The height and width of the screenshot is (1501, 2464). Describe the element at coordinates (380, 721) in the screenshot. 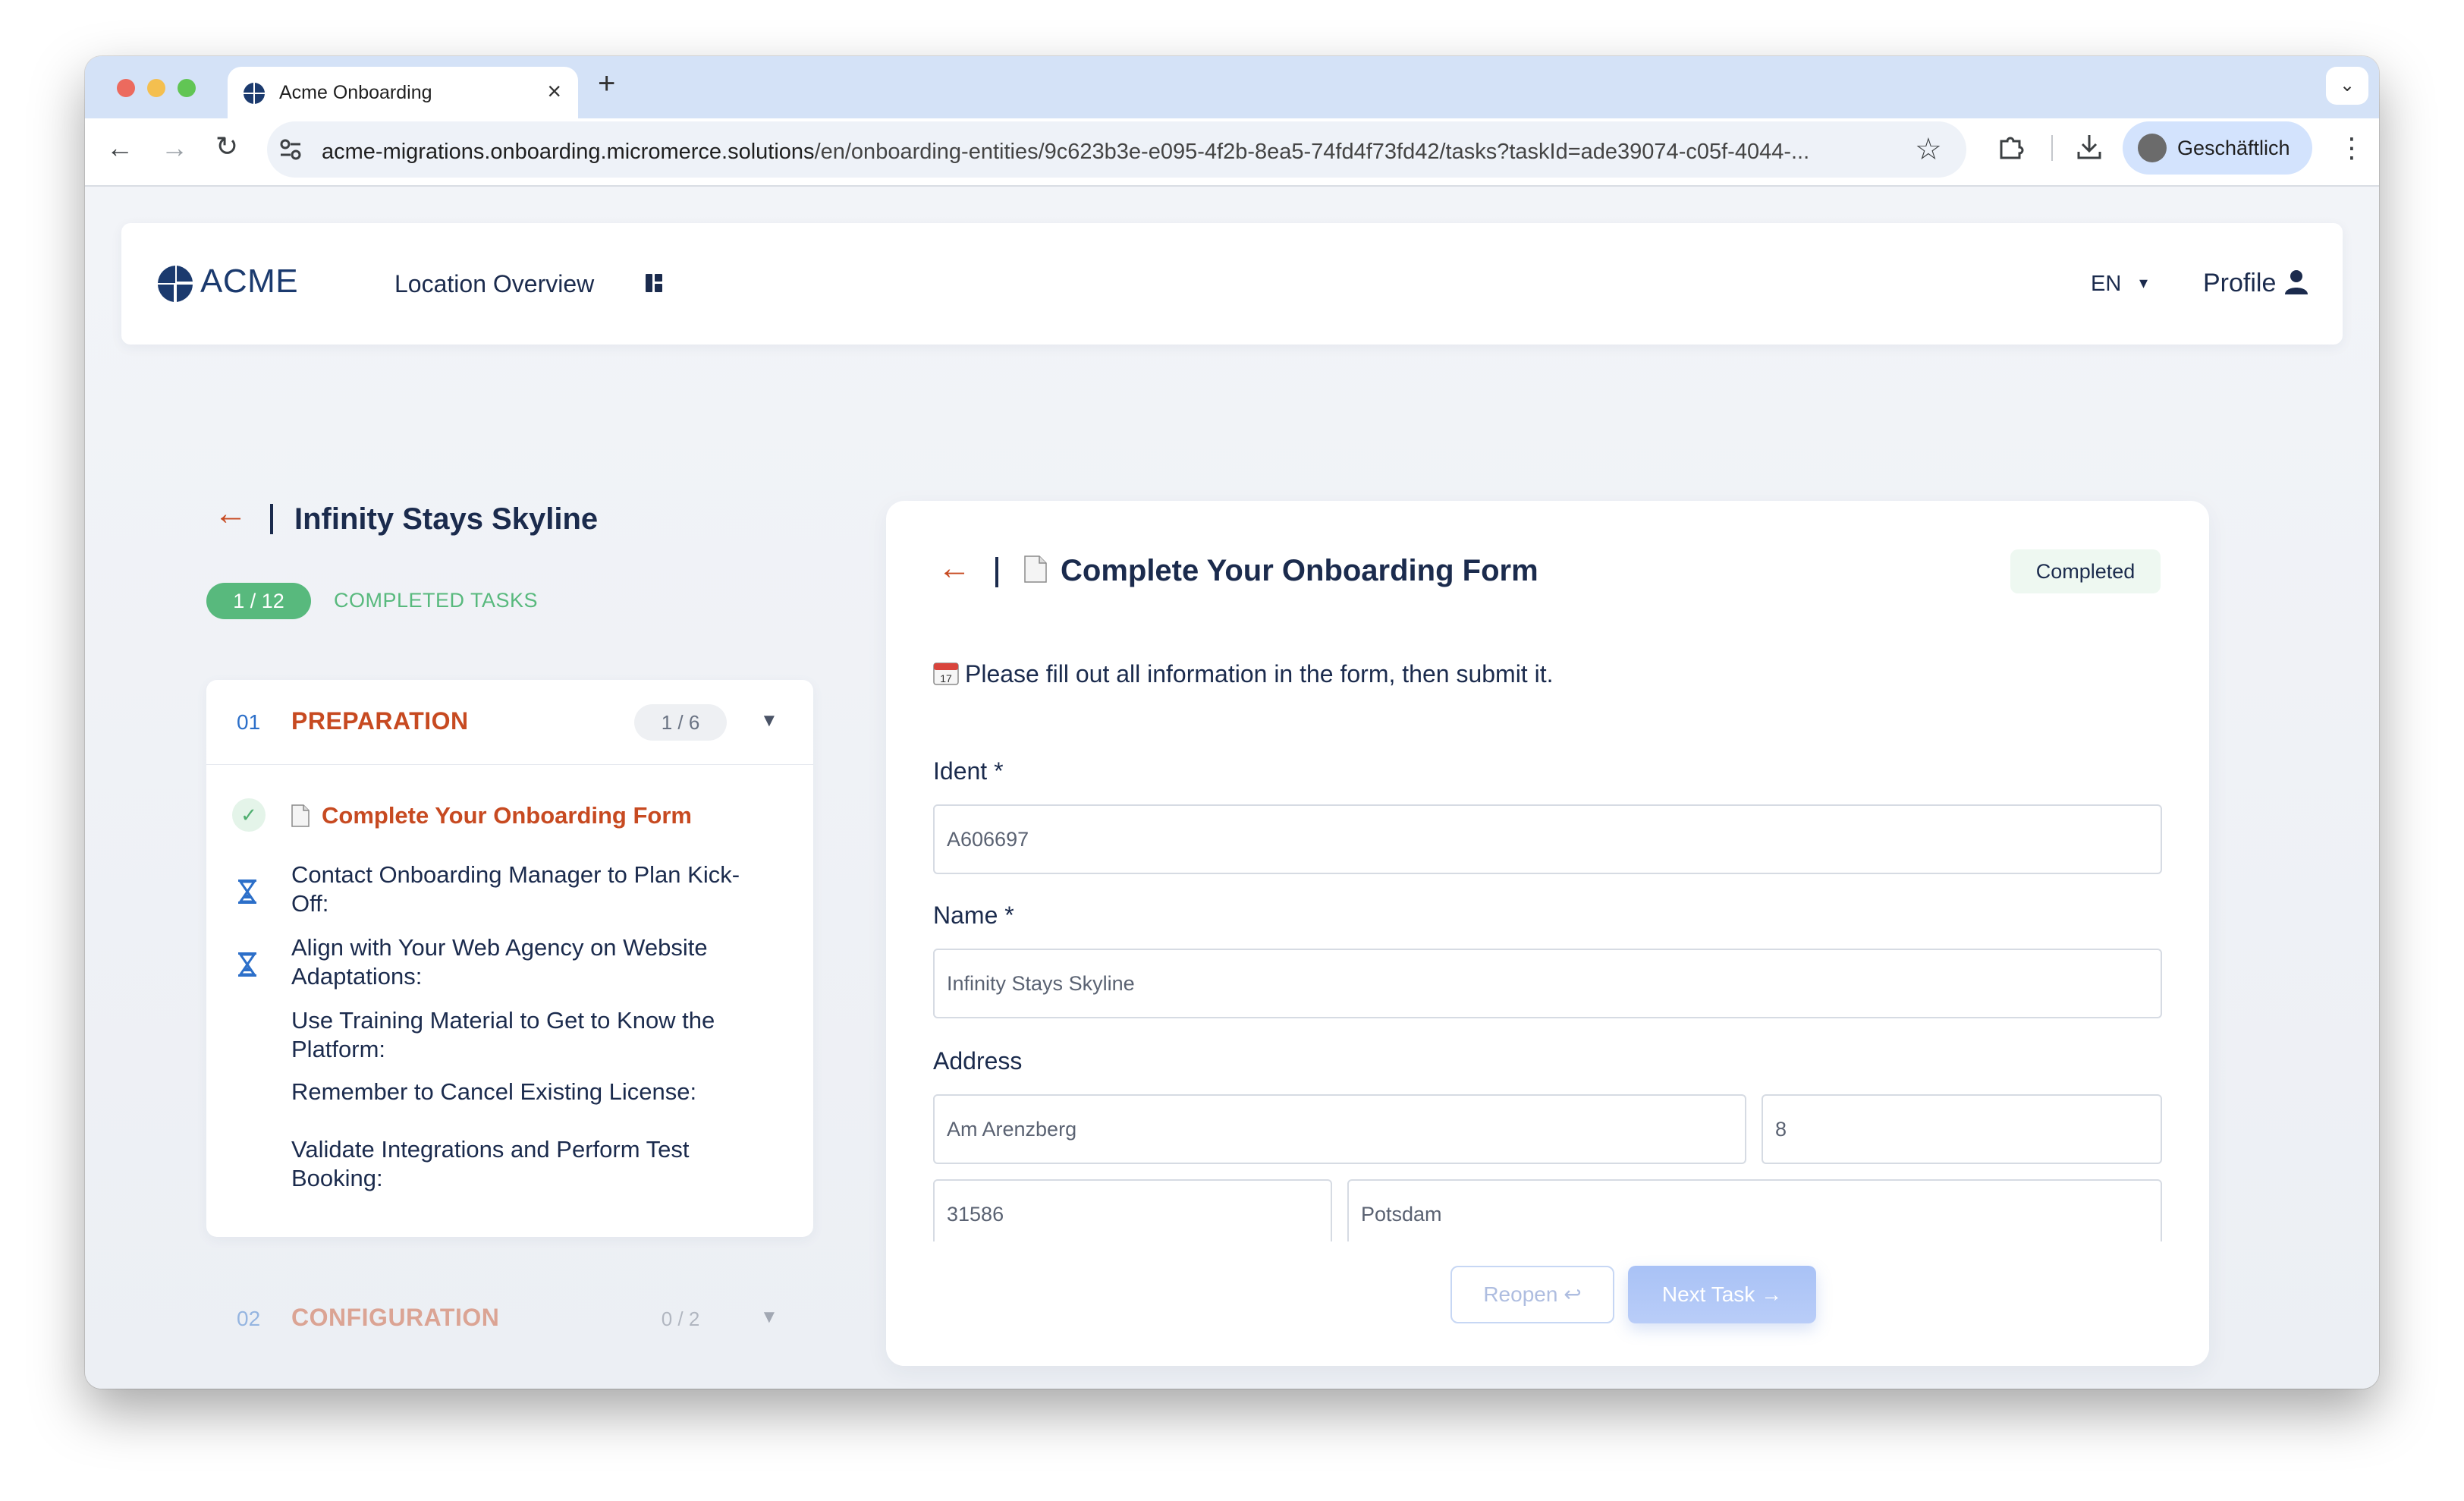

I see `phase-name: PREPARATION` at that location.